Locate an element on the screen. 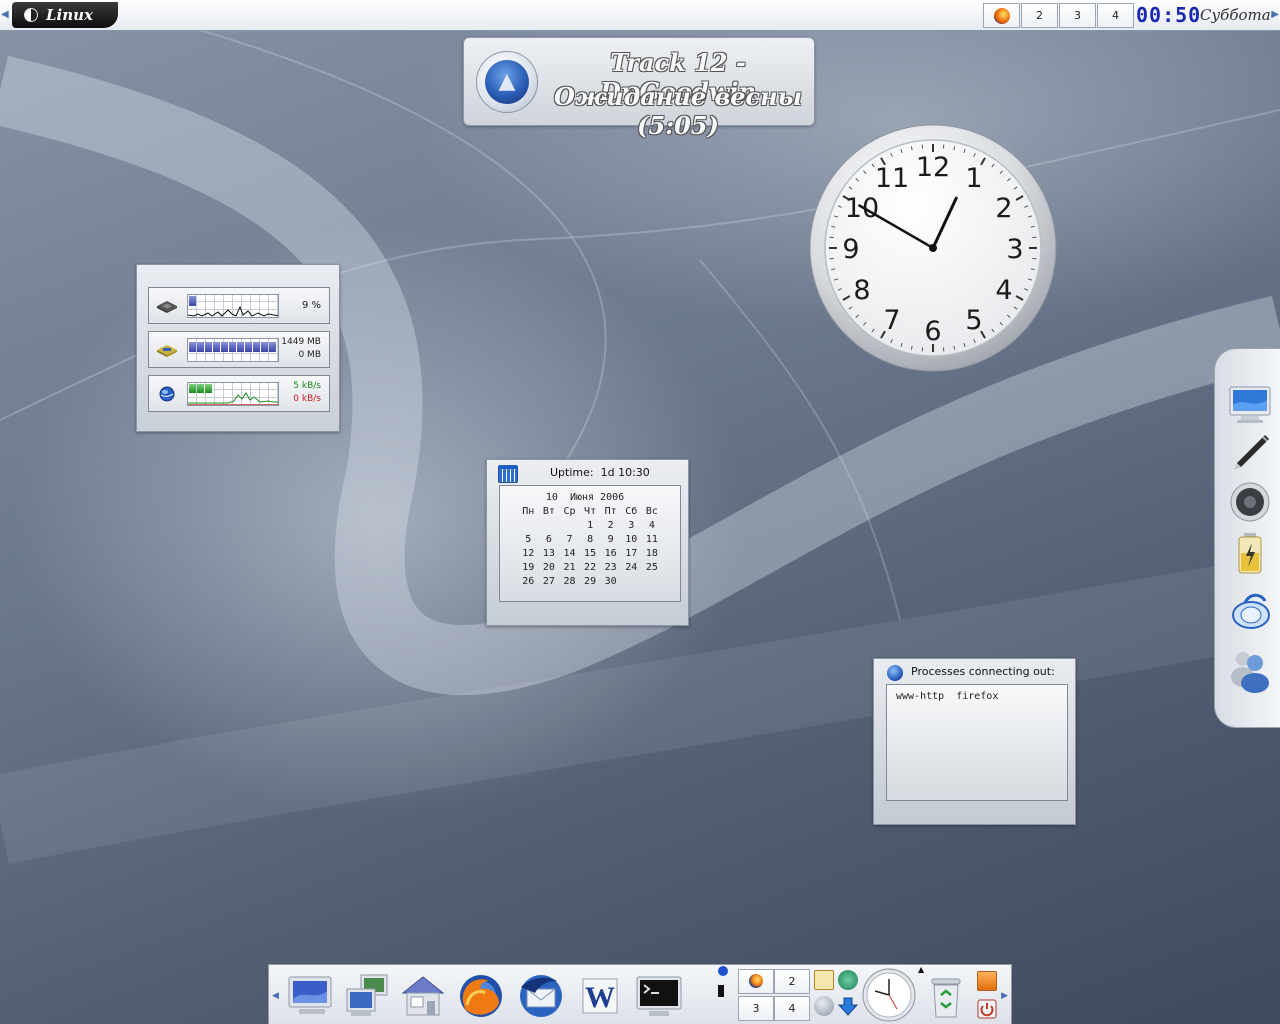 The height and width of the screenshot is (1024, 1280). right-launcher-panel is located at coordinates (1247, 538).